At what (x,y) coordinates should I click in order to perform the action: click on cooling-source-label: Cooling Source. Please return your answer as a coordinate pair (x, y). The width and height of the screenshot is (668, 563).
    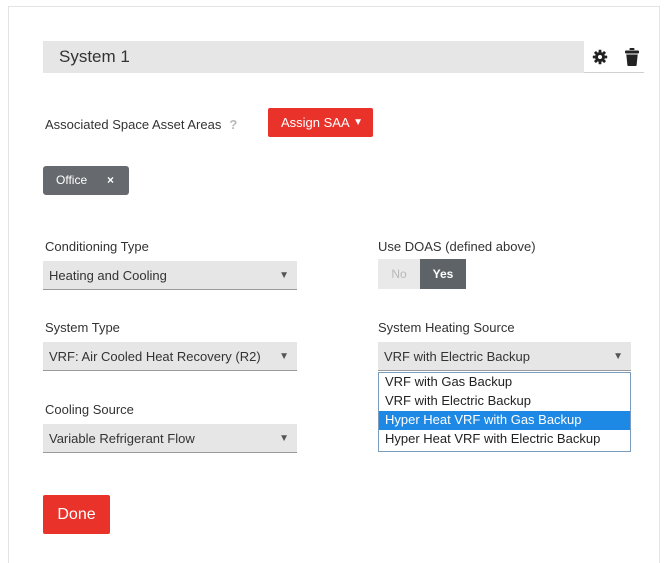
    Looking at the image, I should click on (89, 409).